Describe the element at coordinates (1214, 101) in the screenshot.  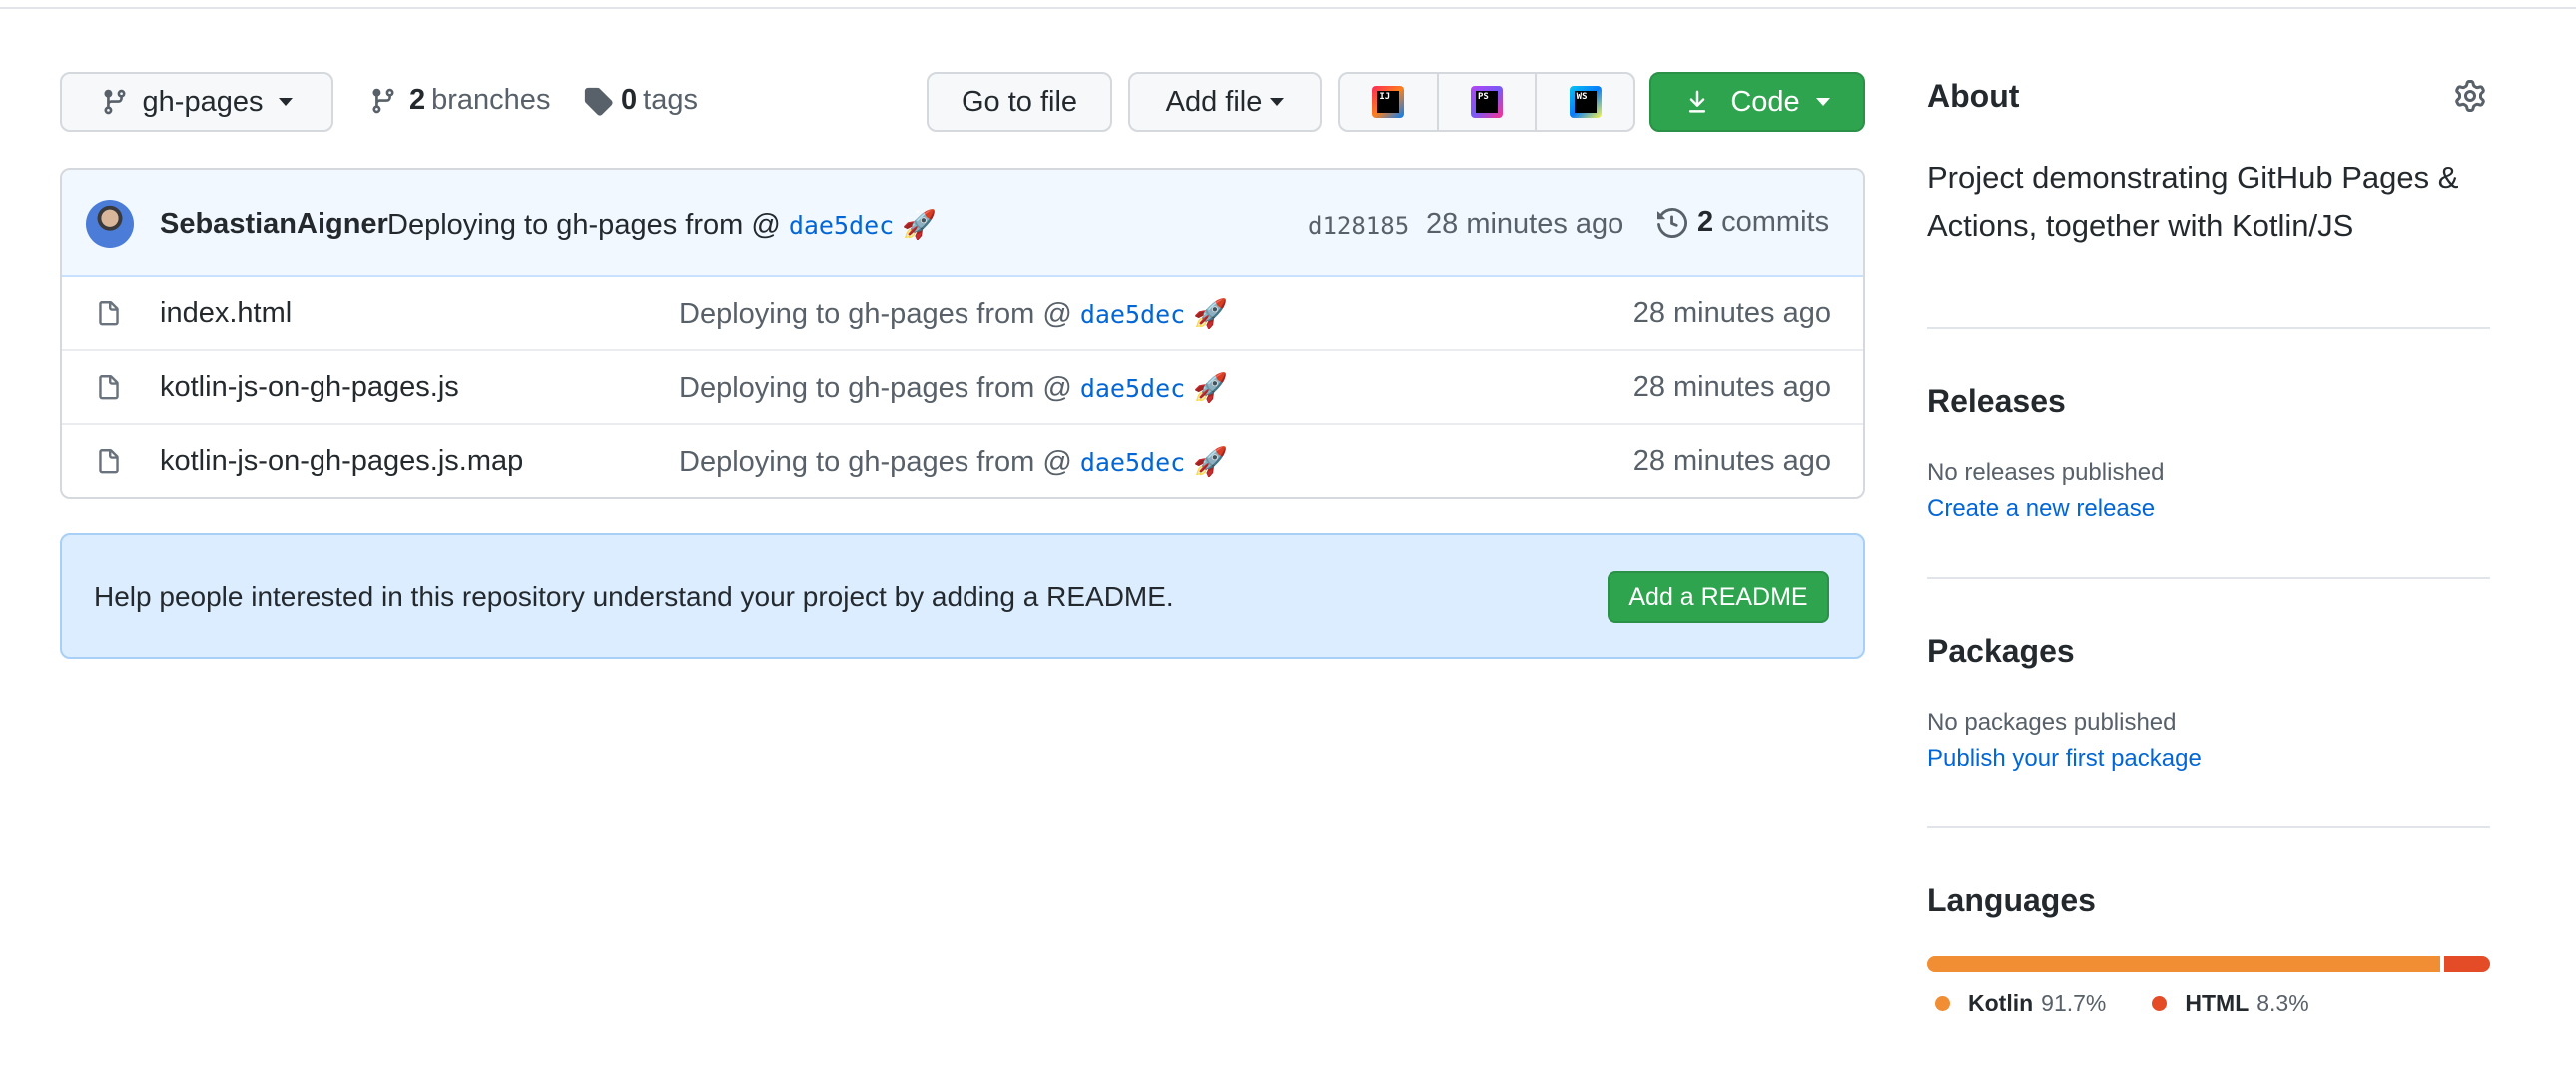
I see `add-file-label: Add file` at that location.